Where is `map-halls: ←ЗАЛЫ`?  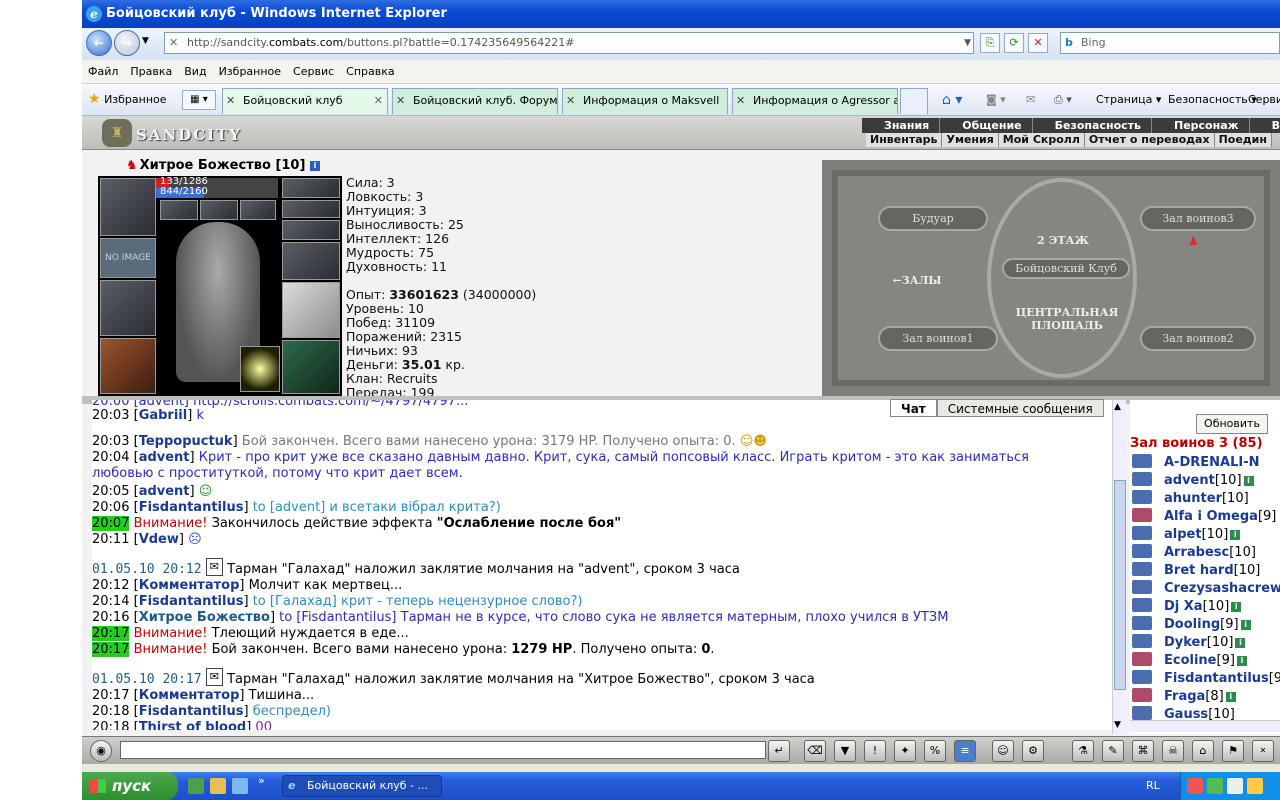 map-halls: ←ЗАЛЫ is located at coordinates (917, 280).